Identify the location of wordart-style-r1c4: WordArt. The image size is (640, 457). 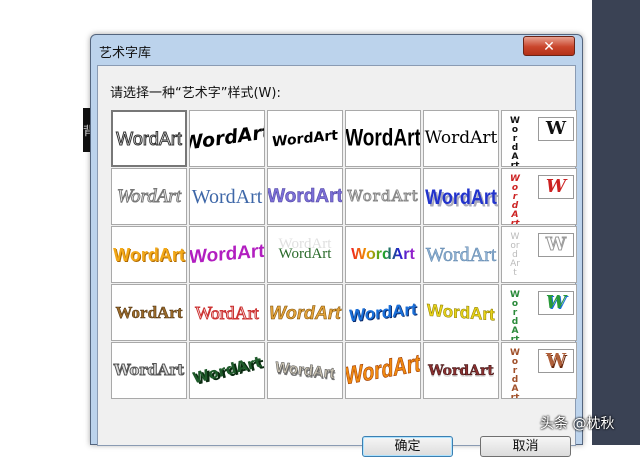
(383, 138).